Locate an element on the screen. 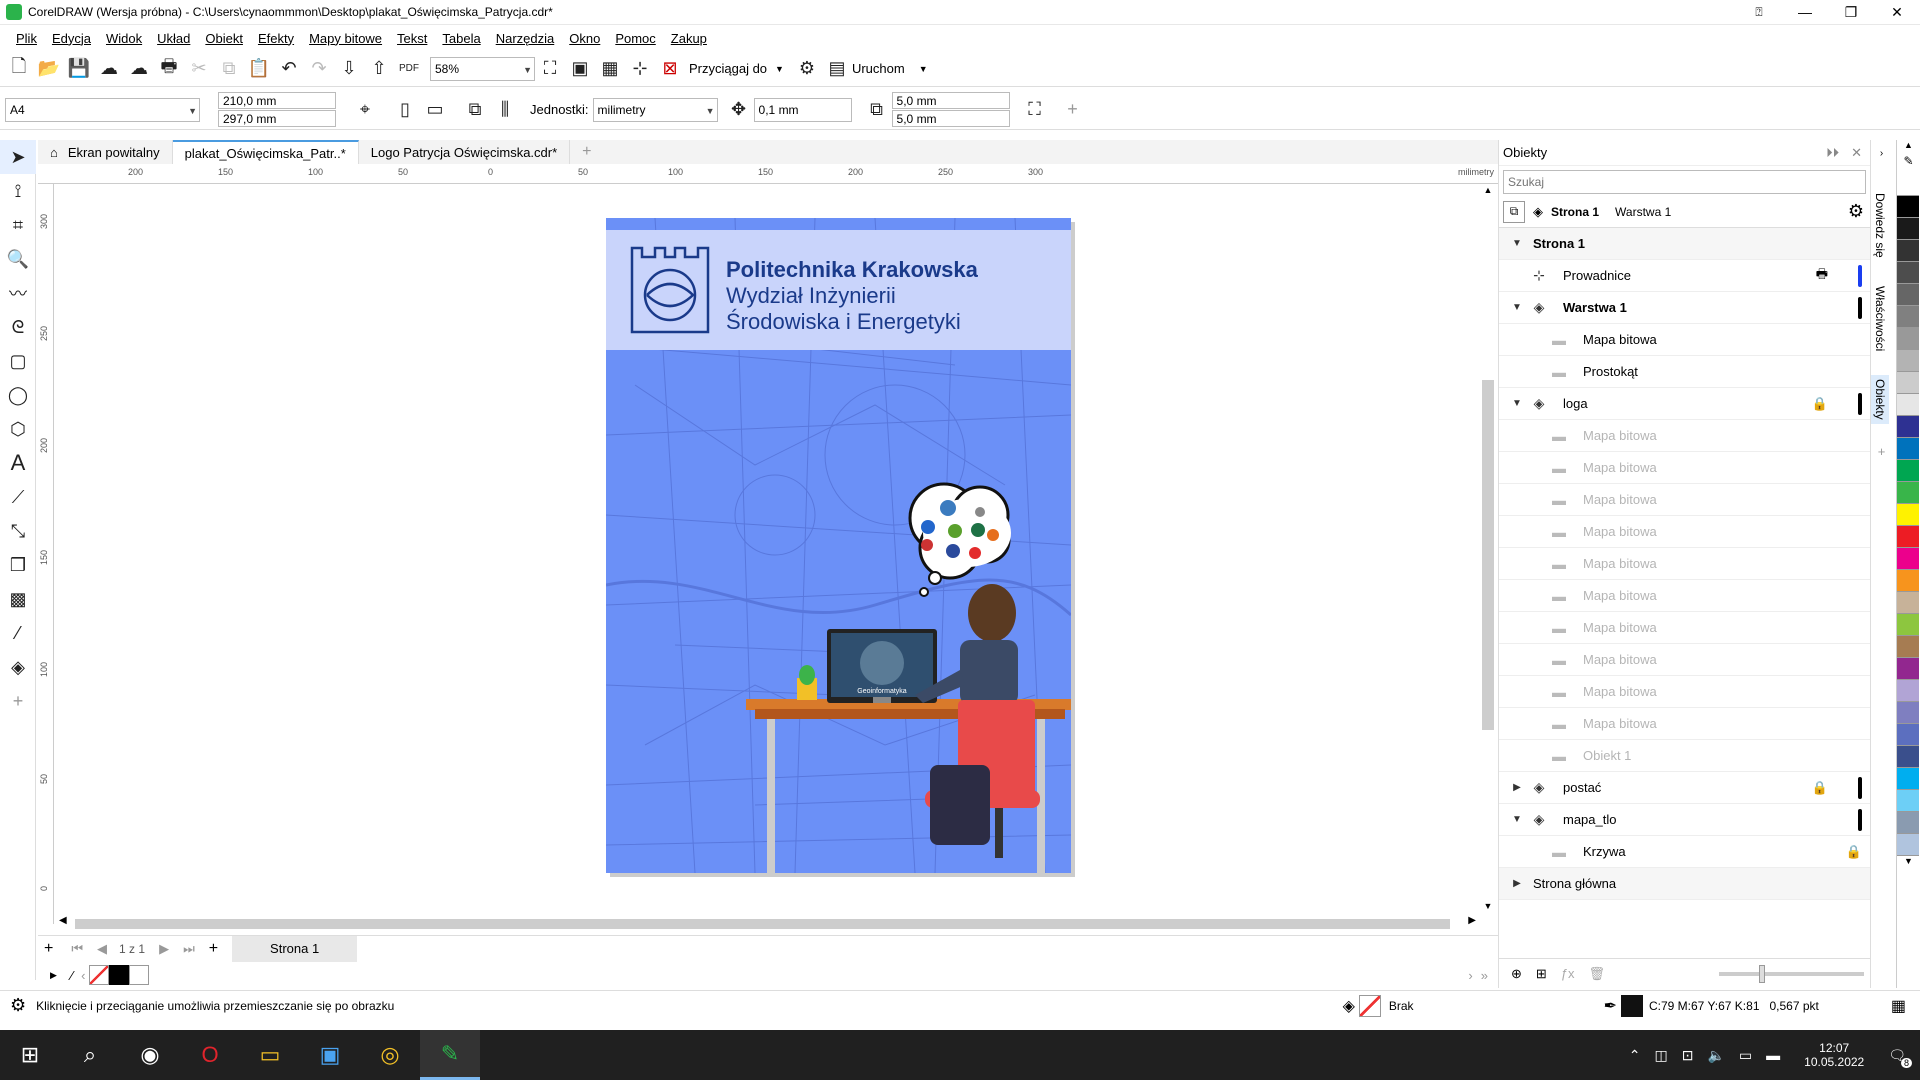 The image size is (1920, 1080). polygon-tool-icon: ⬡ is located at coordinates (18, 429).